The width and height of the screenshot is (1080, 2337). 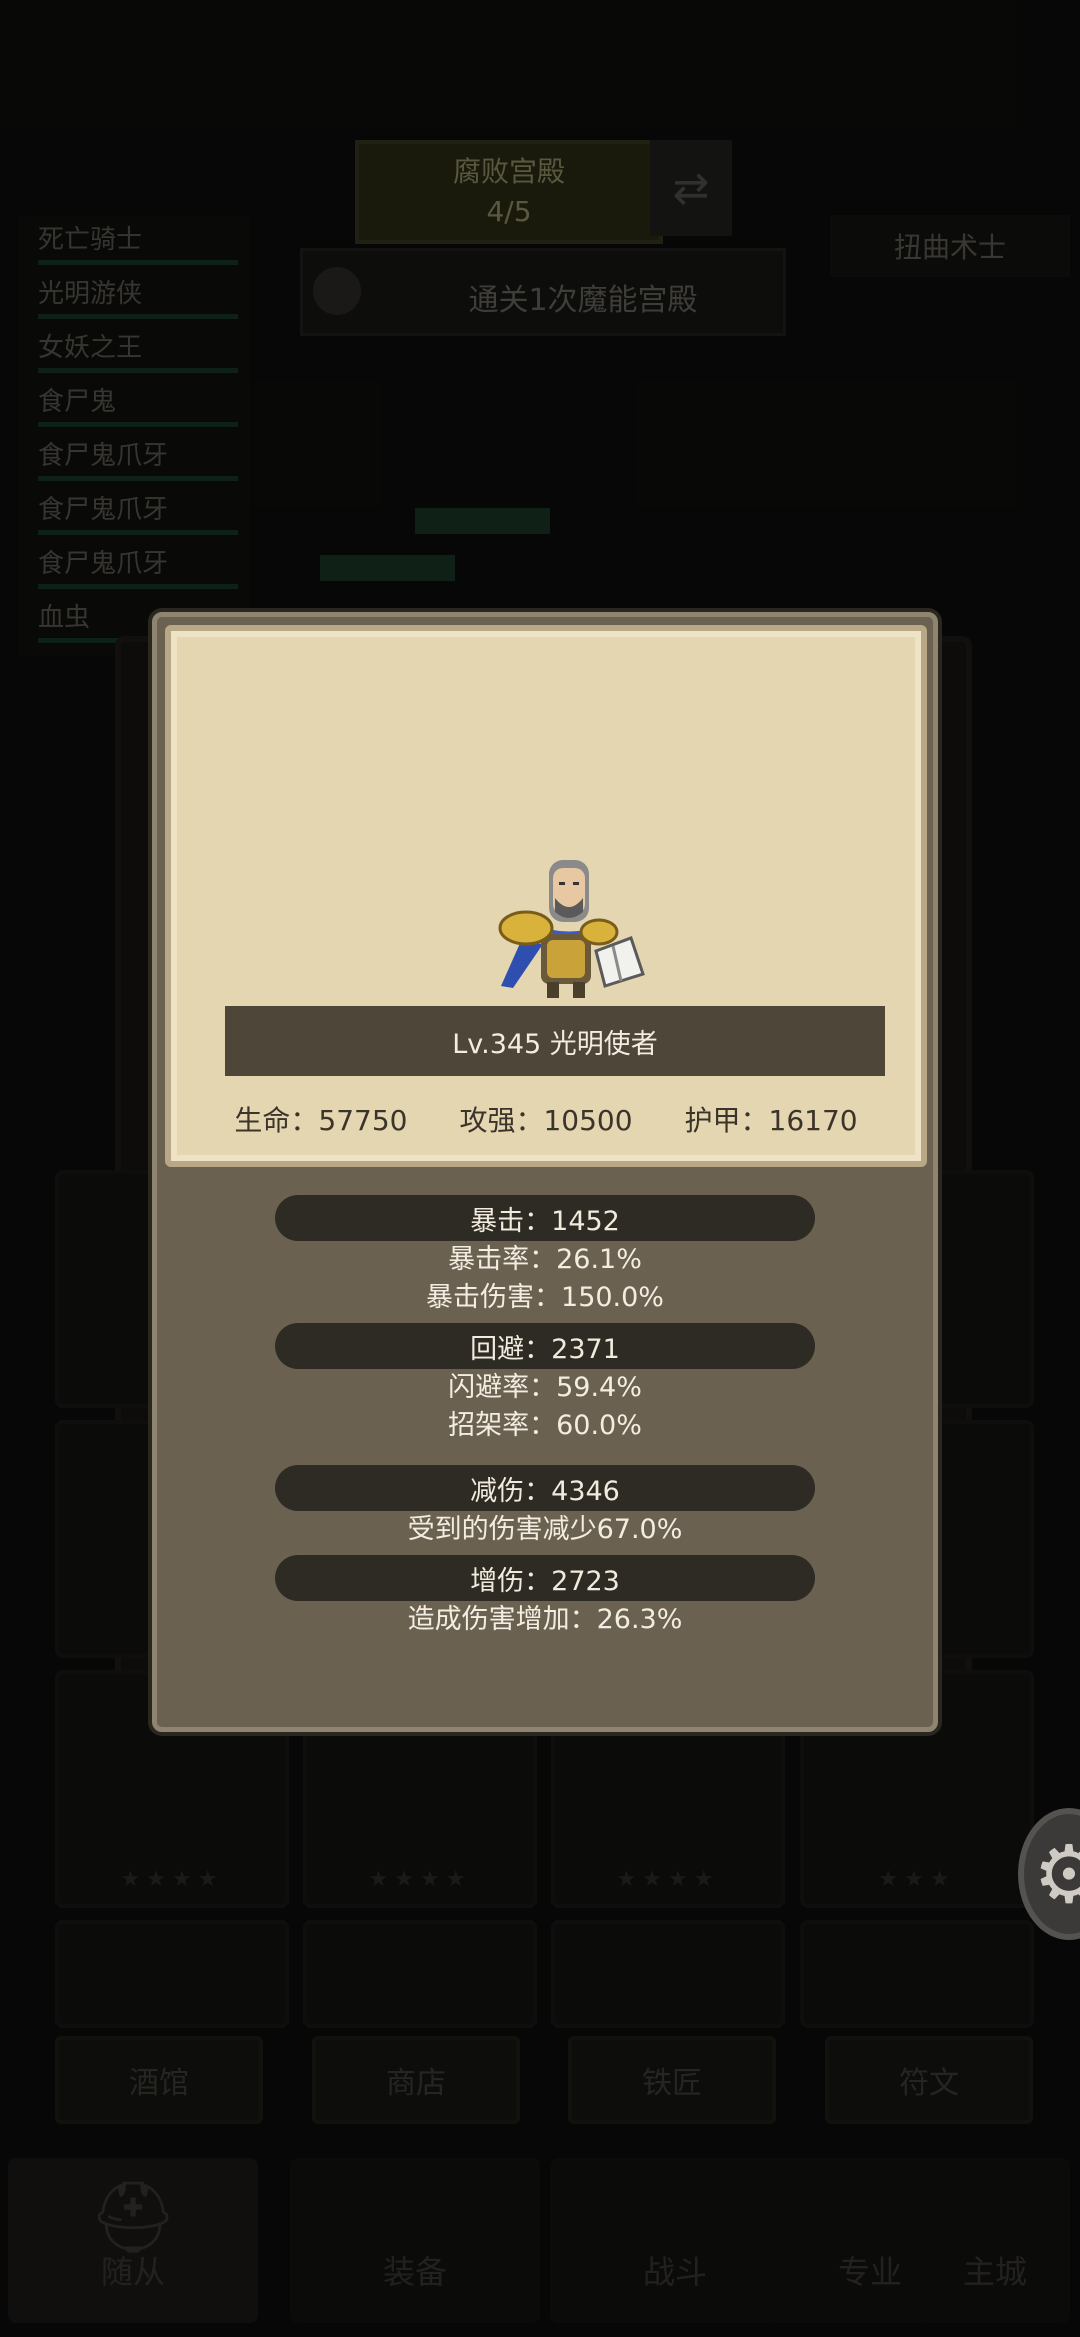 What do you see at coordinates (917, 1879) in the screenshot?
I see `star-rating: ★★★` at bounding box center [917, 1879].